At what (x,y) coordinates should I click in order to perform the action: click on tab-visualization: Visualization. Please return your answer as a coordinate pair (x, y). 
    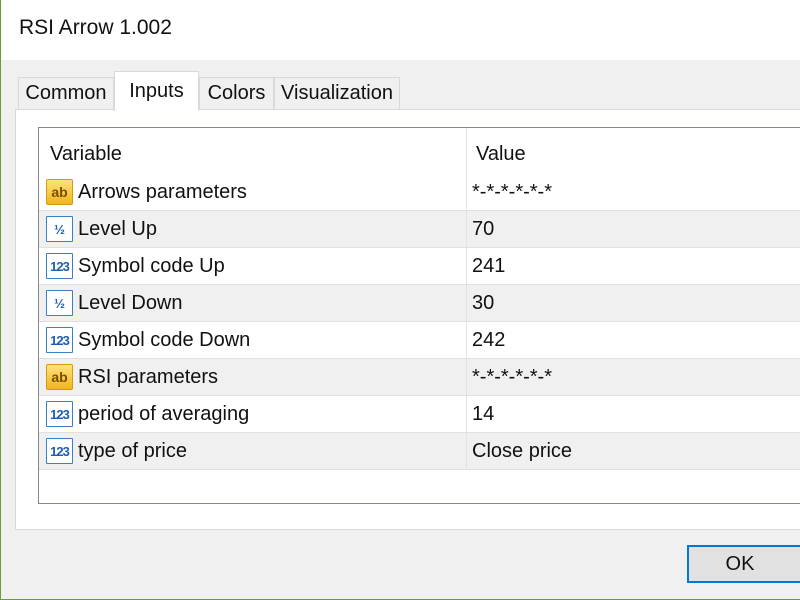
    Looking at the image, I should click on (337, 93).